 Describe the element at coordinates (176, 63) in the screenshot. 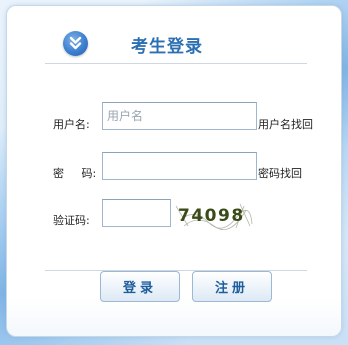

I see `header-divider` at that location.